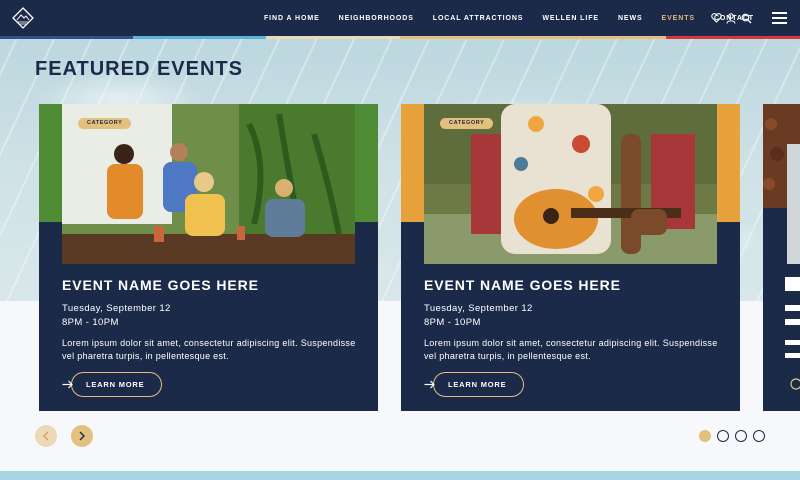 The height and width of the screenshot is (480, 800). Describe the element at coordinates (23, 18) in the screenshot. I see `diamond-mountain-logo` at that location.